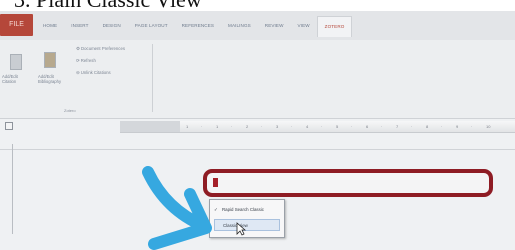  What do you see at coordinates (239, 25) in the screenshot?
I see `tab-mailings: MAILINGS` at bounding box center [239, 25].